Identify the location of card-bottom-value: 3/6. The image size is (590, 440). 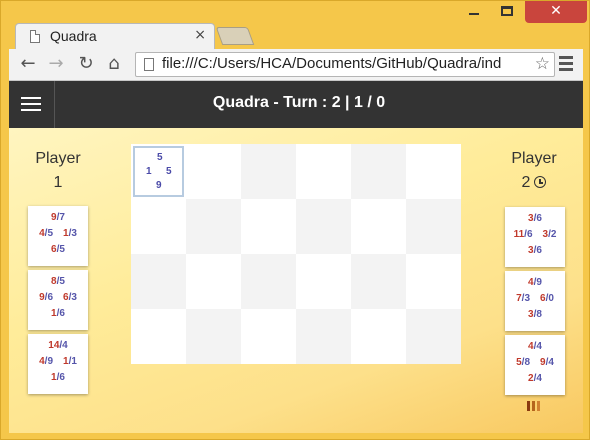
(535, 250).